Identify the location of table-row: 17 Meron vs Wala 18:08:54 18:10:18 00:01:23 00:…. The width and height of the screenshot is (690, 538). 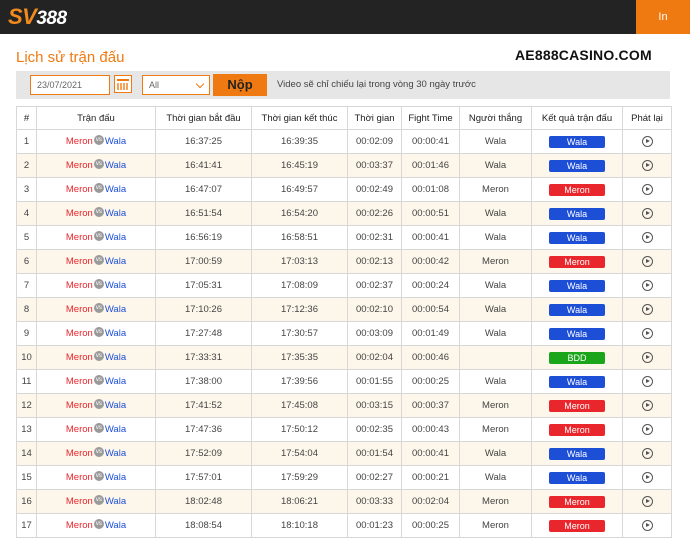
(344, 525).